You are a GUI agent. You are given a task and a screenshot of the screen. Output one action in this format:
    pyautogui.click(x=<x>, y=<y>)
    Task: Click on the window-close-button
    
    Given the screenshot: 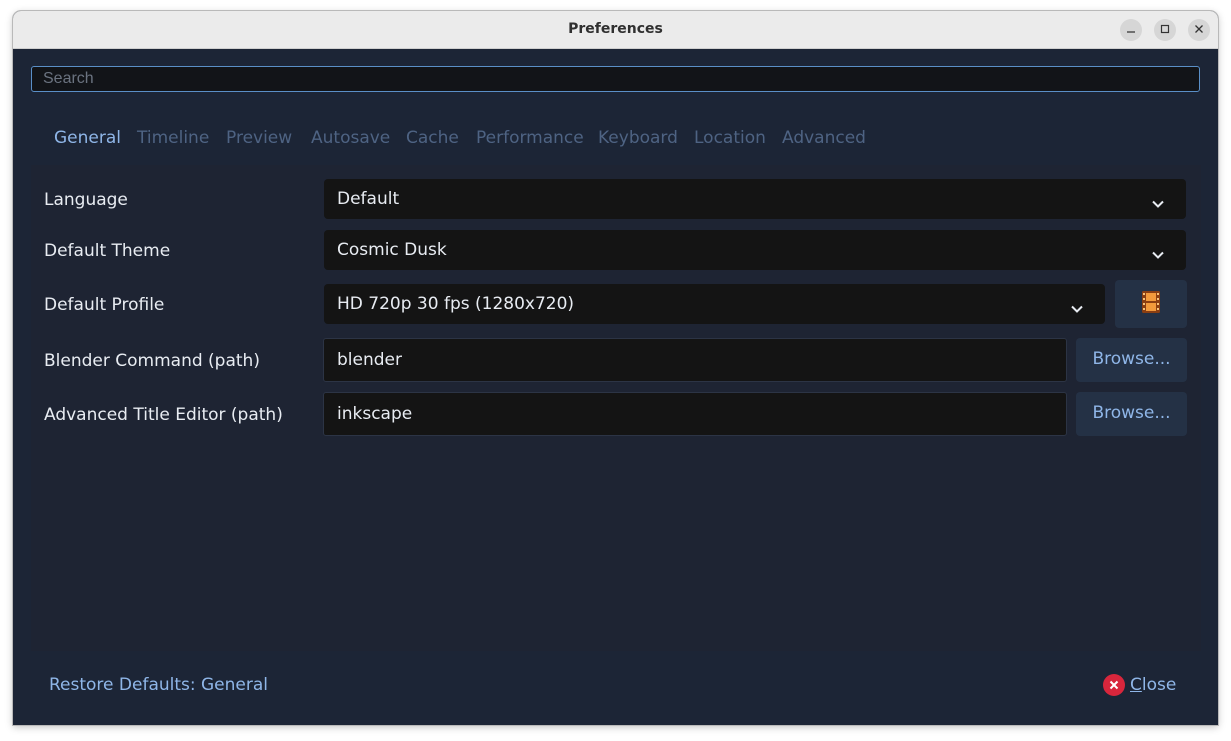 What is the action you would take?
    pyautogui.click(x=1199, y=30)
    